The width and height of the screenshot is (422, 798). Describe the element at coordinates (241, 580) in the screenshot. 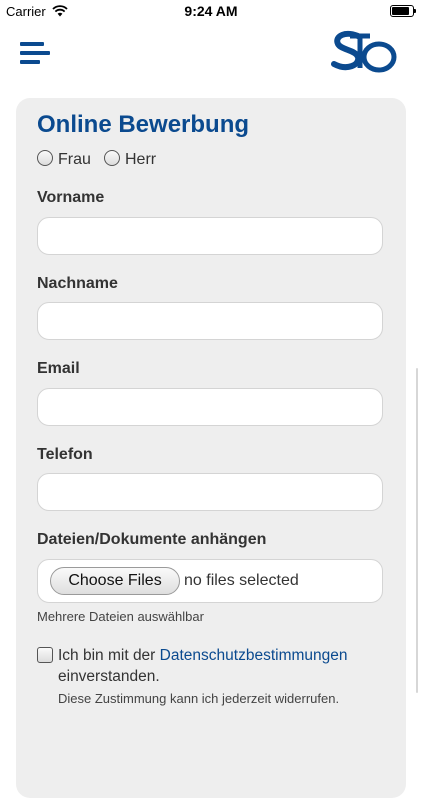

I see `file-status: no files selected` at that location.